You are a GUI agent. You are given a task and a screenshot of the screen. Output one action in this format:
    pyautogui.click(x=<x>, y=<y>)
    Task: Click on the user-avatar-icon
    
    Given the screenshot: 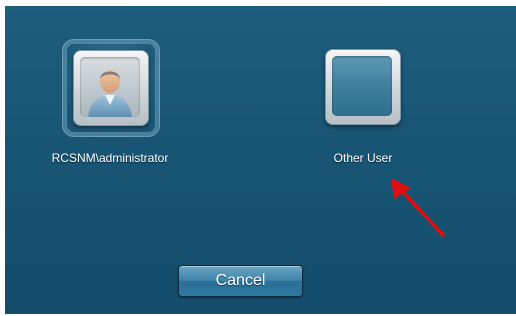 What is the action you would take?
    pyautogui.click(x=110, y=87)
    